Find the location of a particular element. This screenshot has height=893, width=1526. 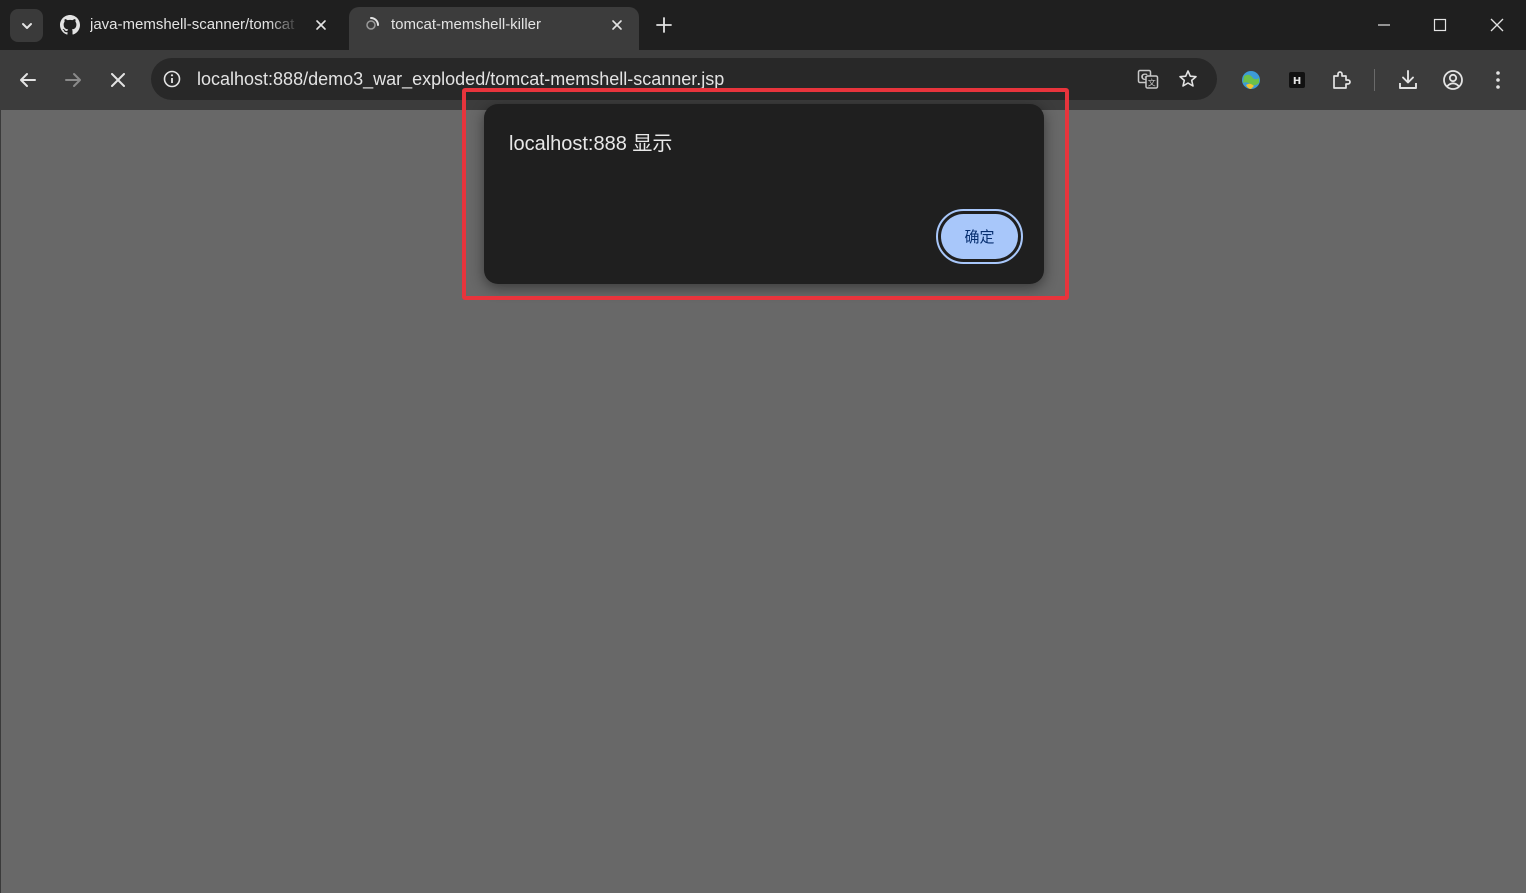

chevron-down-icon is located at coordinates (26, 25).